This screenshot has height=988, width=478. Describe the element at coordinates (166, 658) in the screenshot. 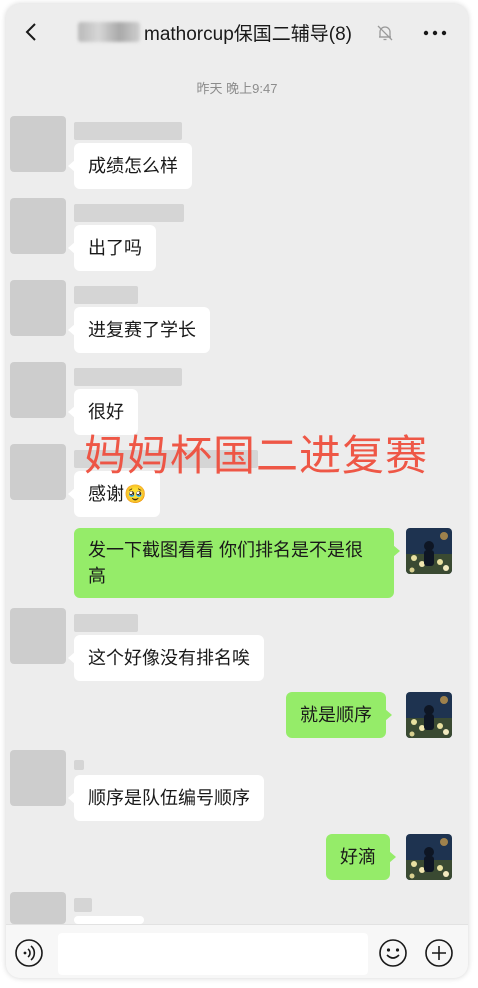

I see `message-bubble: 这个好像没有排名唉` at that location.